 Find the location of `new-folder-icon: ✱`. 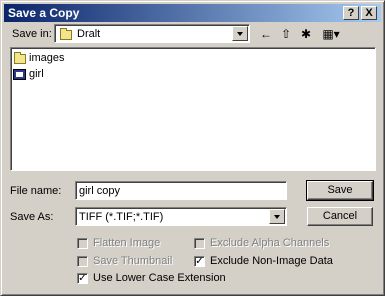

new-folder-icon: ✱ is located at coordinates (306, 34).